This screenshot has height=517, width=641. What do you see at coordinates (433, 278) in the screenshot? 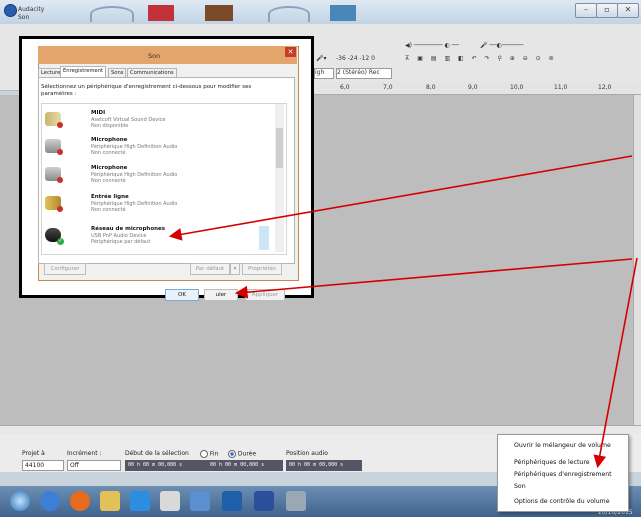
I see `arrow-to-ok` at bounding box center [433, 278].